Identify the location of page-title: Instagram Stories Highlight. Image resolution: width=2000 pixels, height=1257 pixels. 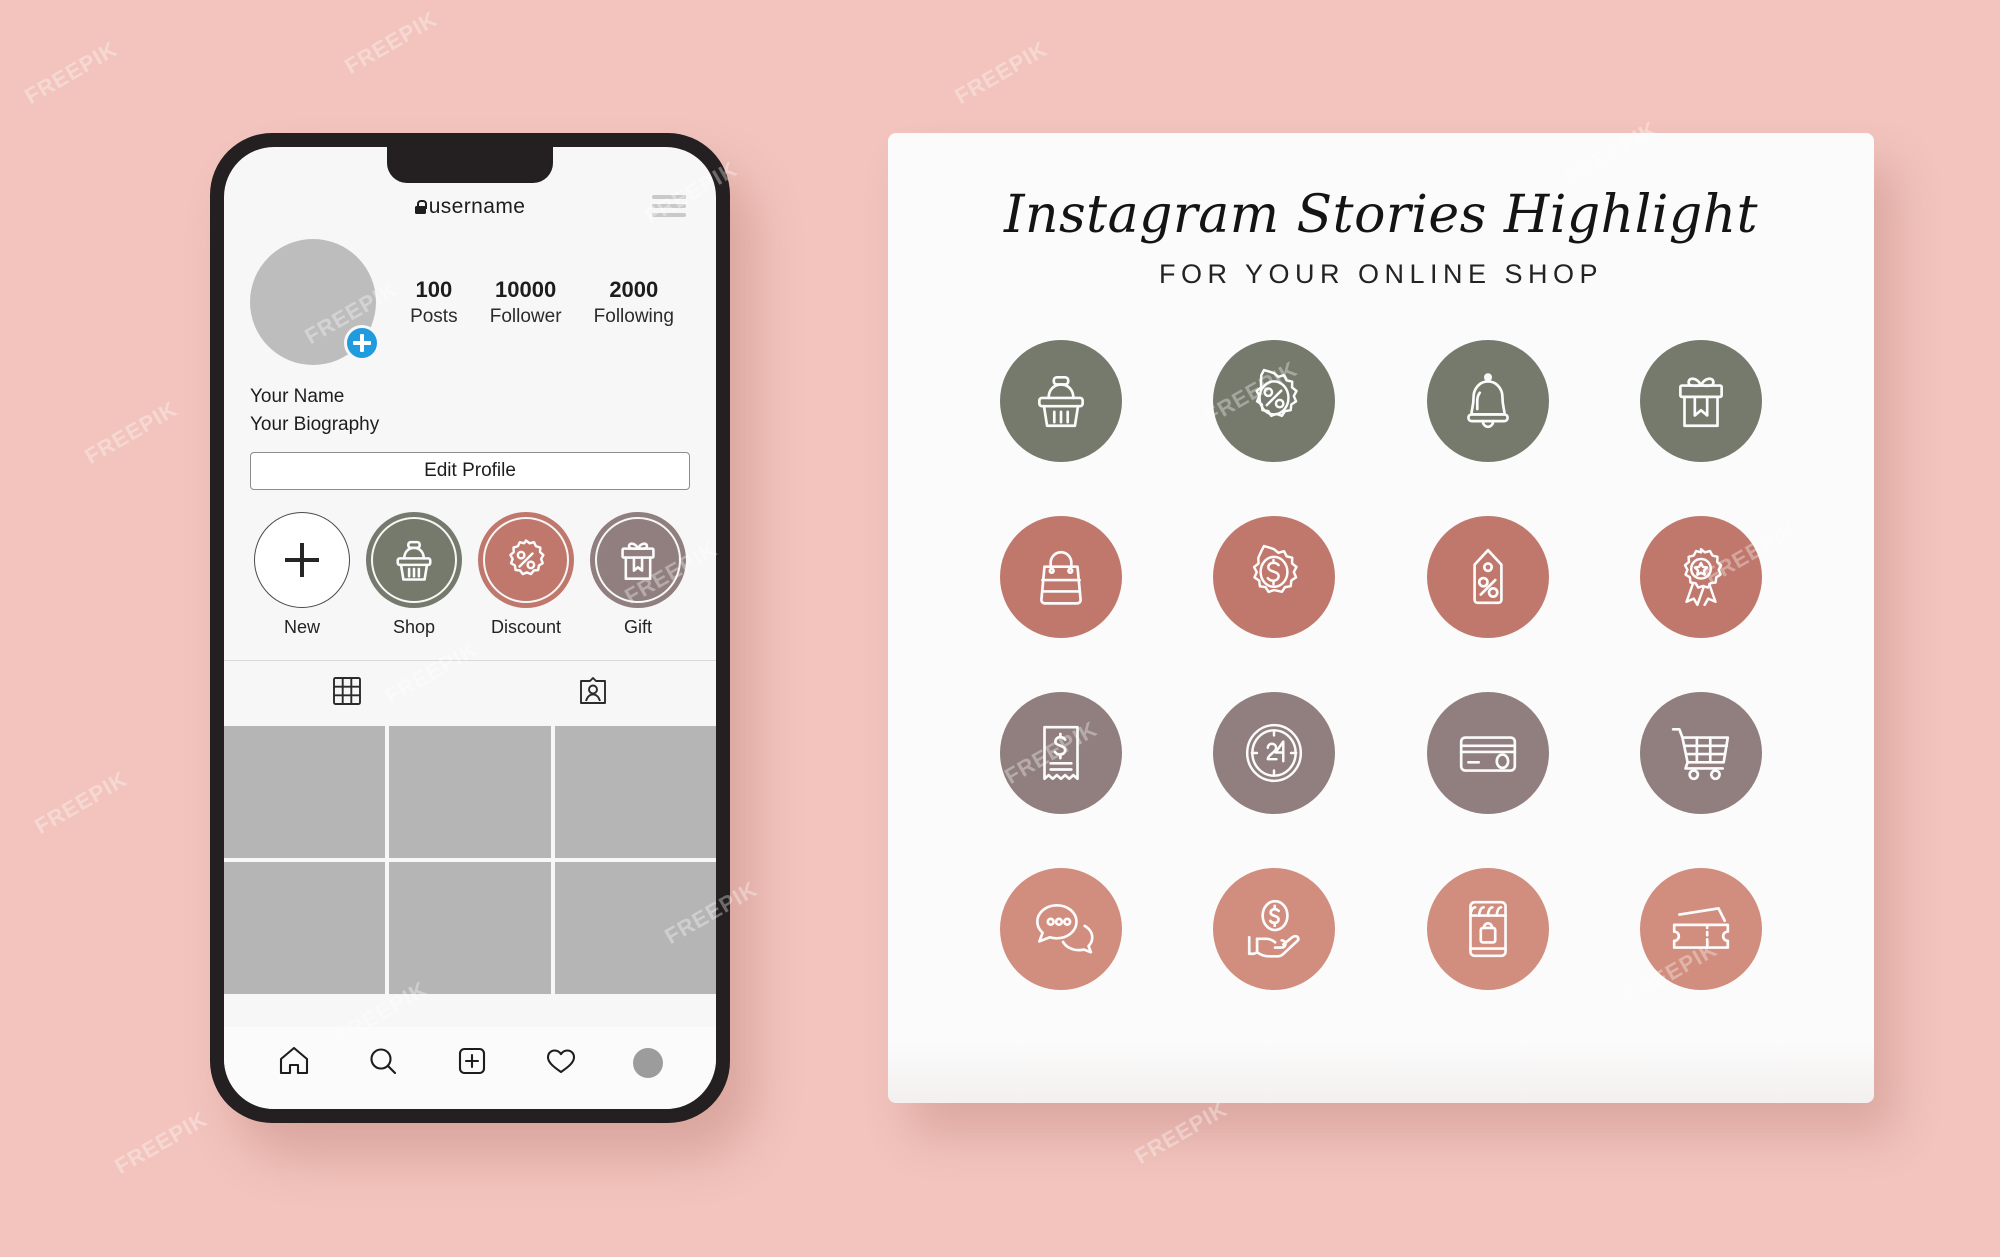
(1381, 215).